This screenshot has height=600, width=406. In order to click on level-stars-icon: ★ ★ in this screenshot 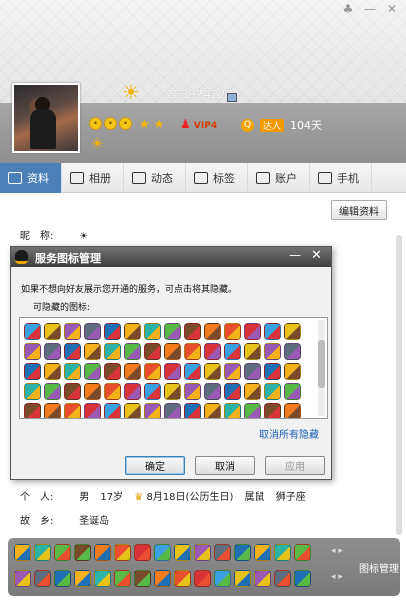, I will do `click(151, 124)`.